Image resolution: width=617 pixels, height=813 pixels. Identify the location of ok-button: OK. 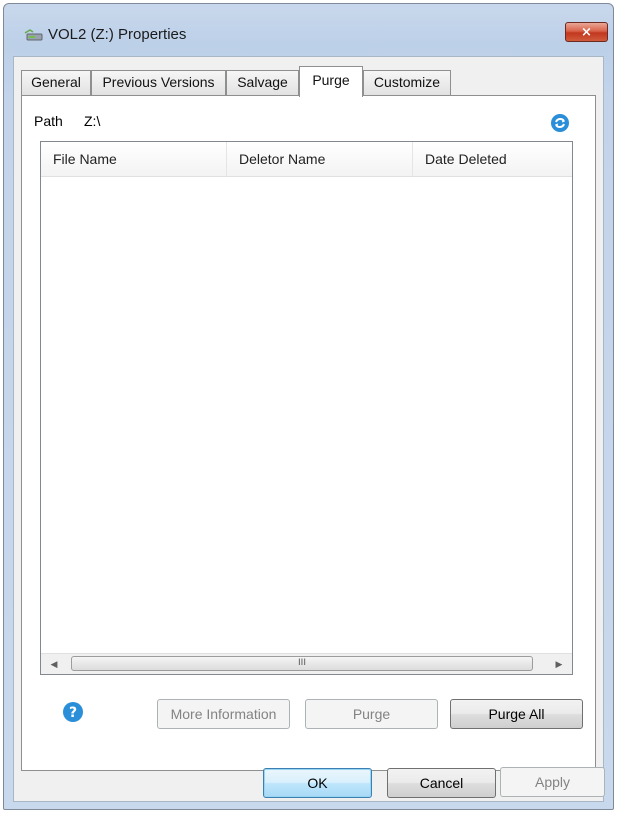
(317, 783).